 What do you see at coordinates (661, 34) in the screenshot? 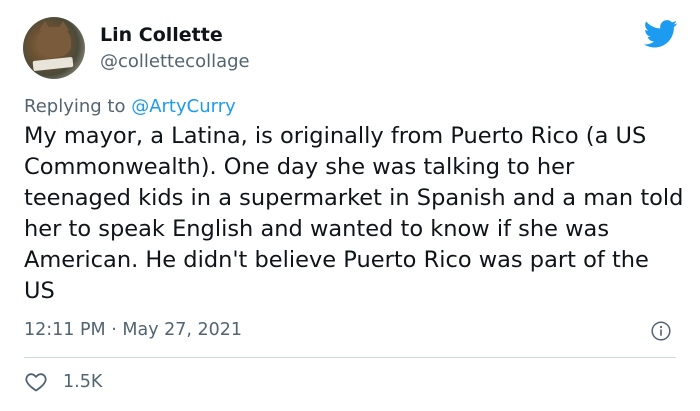
I see `twitter-bird-icon` at bounding box center [661, 34].